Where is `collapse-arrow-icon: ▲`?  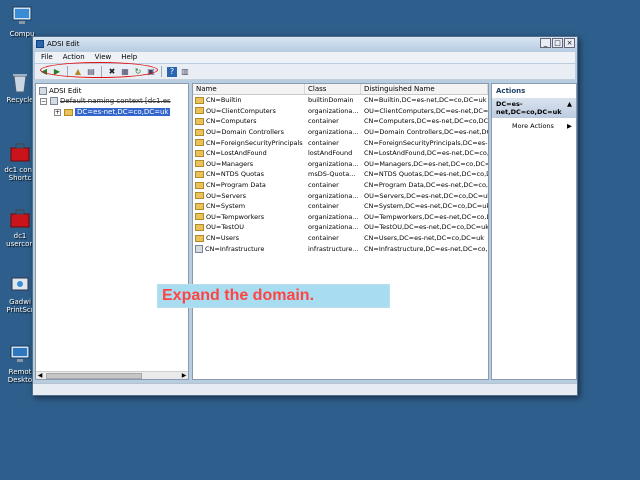
collapse-arrow-icon: ▲ is located at coordinates (569, 104).